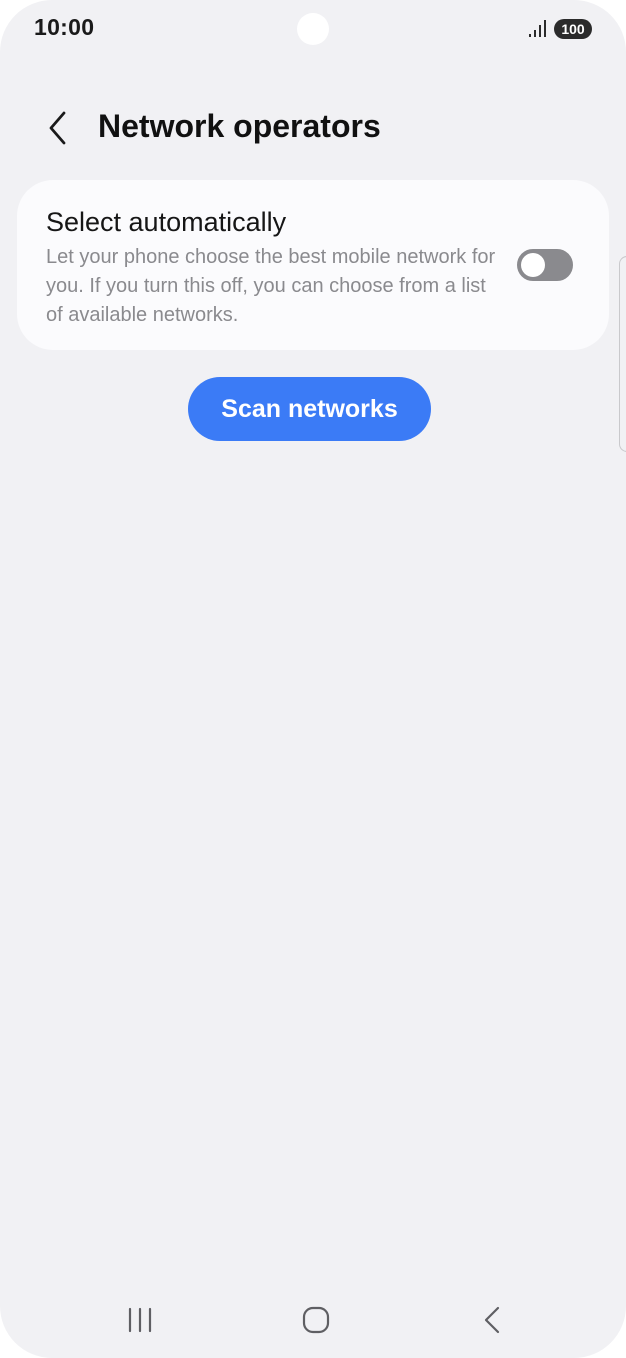 Image resolution: width=626 pixels, height=1358 pixels. I want to click on home-button, so click(316, 1320).